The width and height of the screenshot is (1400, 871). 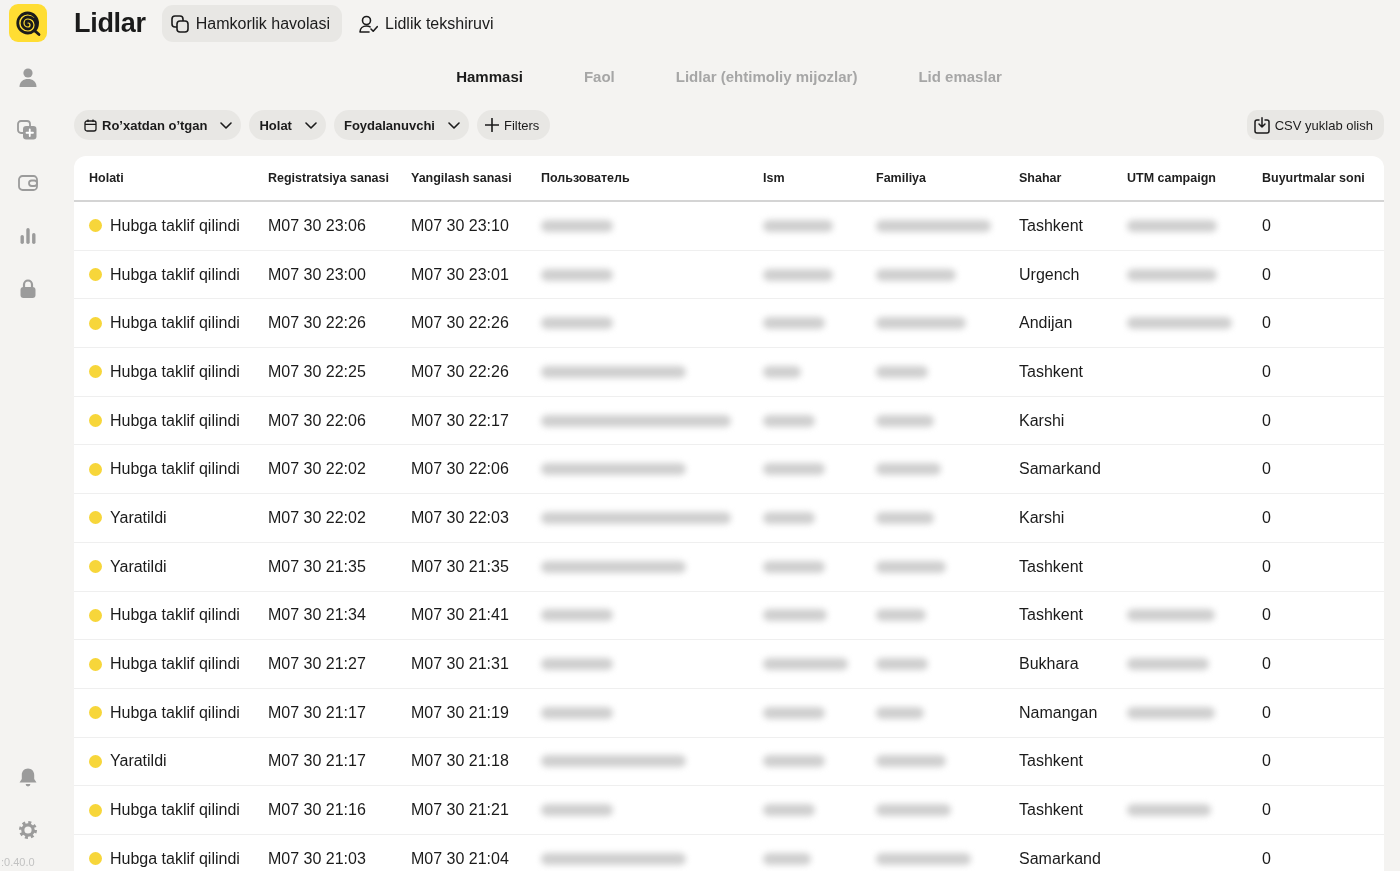 What do you see at coordinates (368, 23) in the screenshot?
I see `user-check-icon` at bounding box center [368, 23].